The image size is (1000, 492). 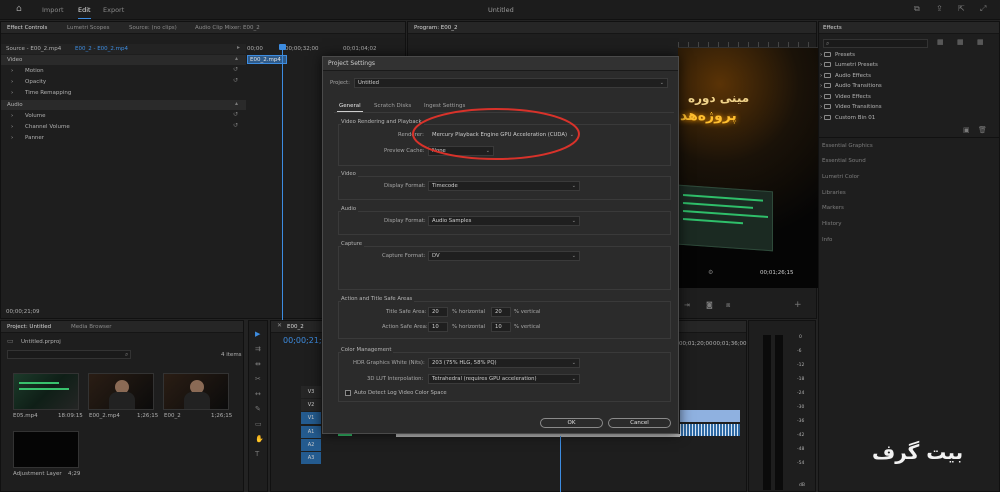 What do you see at coordinates (840, 177) in the screenshot?
I see `panel-lumetri-color: Lumetri Color` at bounding box center [840, 177].